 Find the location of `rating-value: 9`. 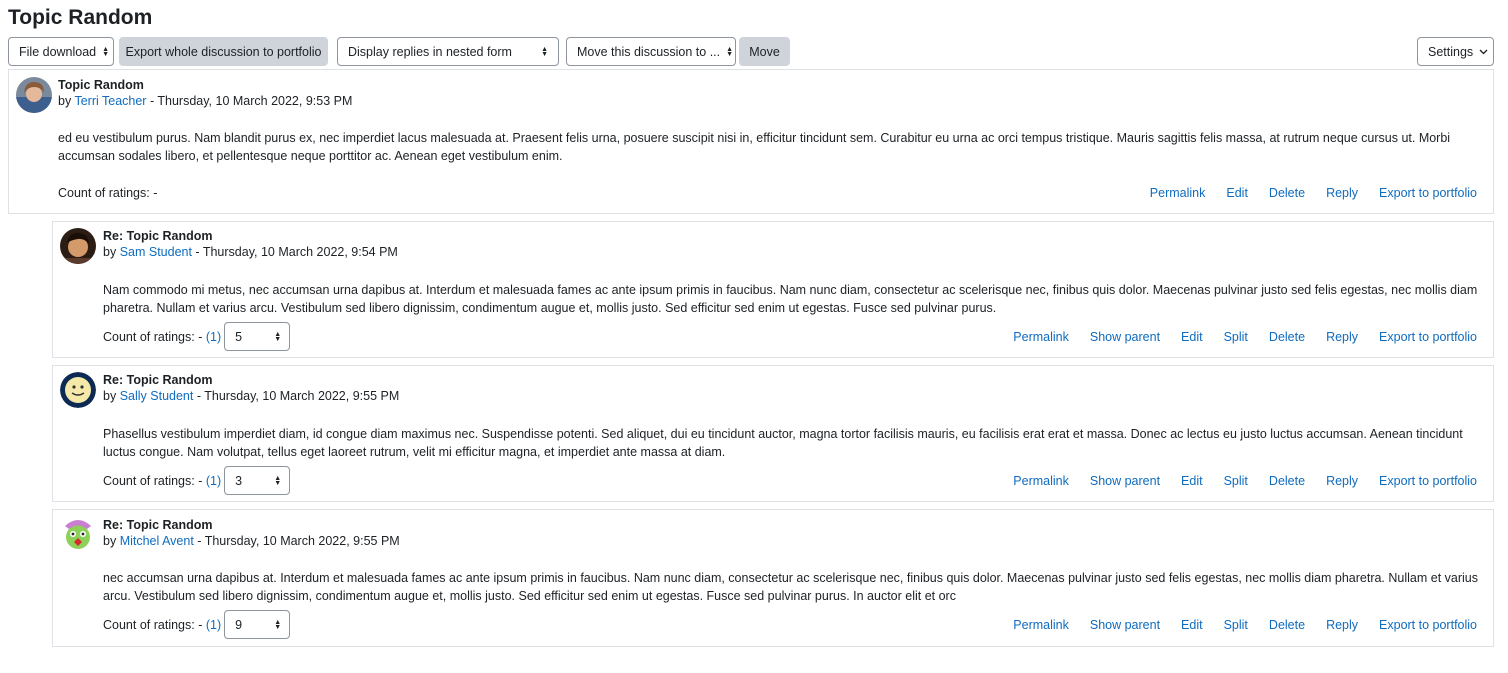

rating-value: 9 is located at coordinates (239, 624).